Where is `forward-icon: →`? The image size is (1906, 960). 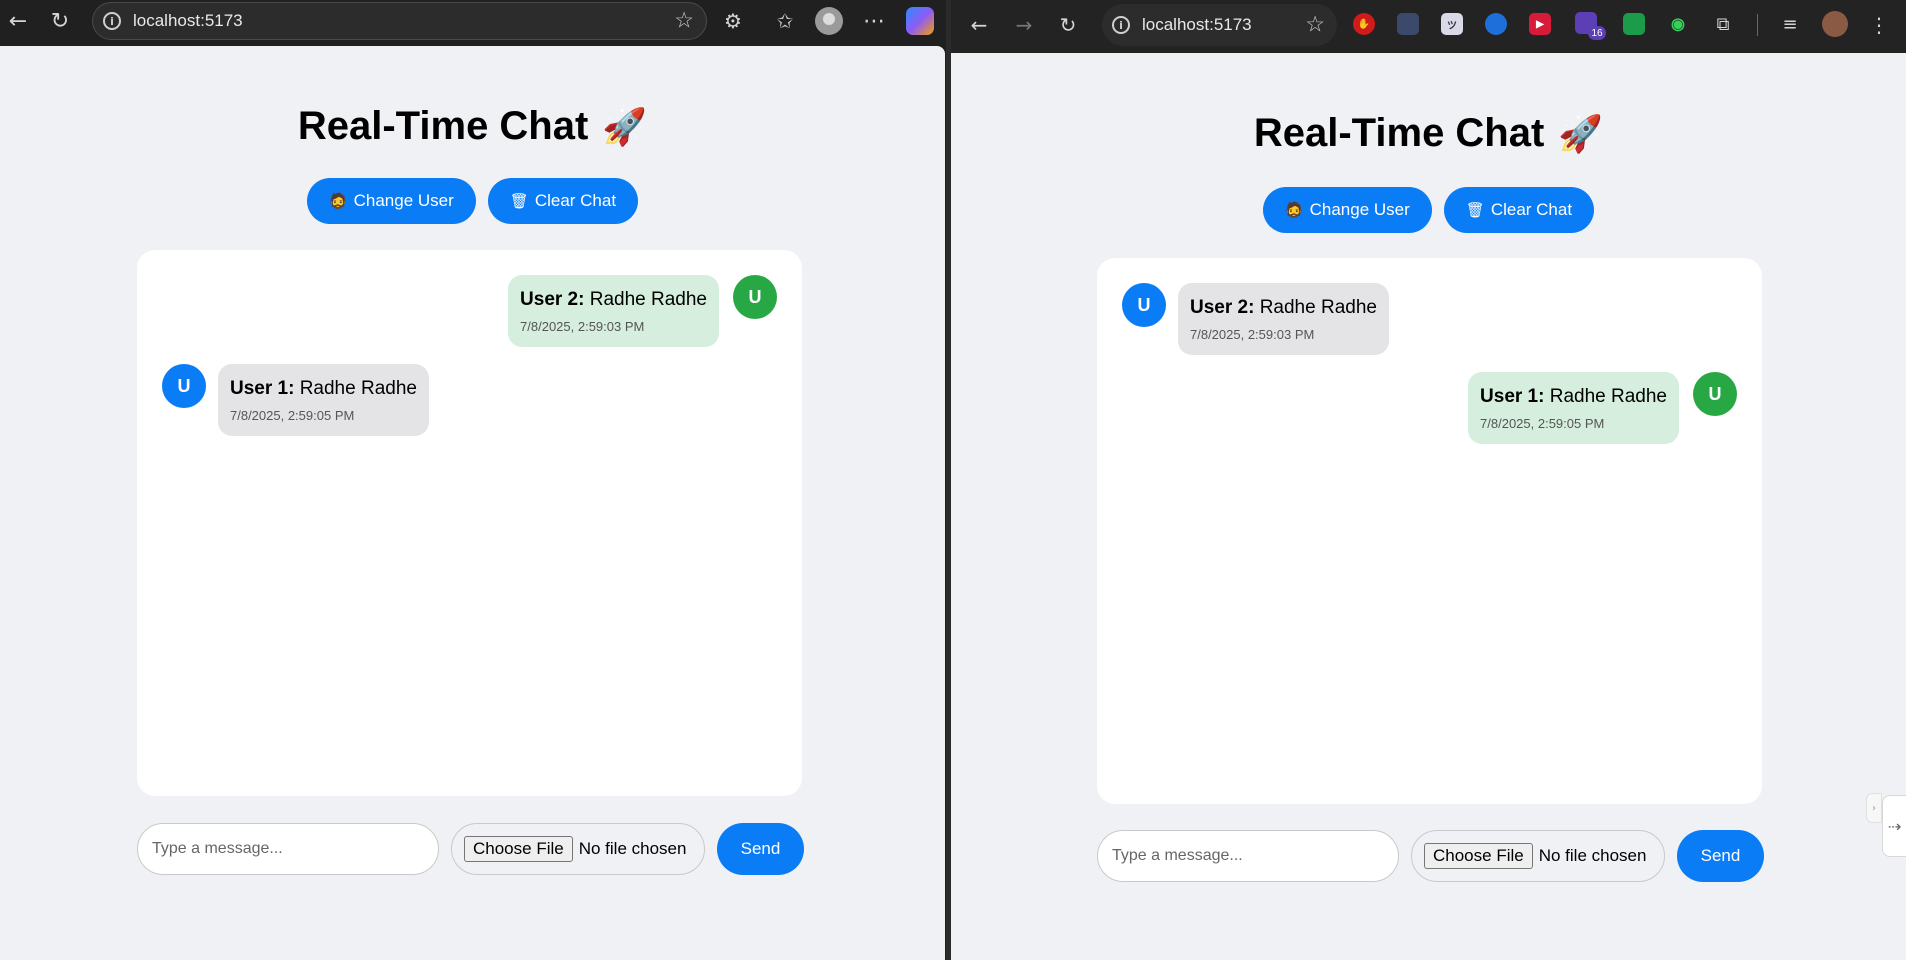
forward-icon: → is located at coordinates (1024, 25).